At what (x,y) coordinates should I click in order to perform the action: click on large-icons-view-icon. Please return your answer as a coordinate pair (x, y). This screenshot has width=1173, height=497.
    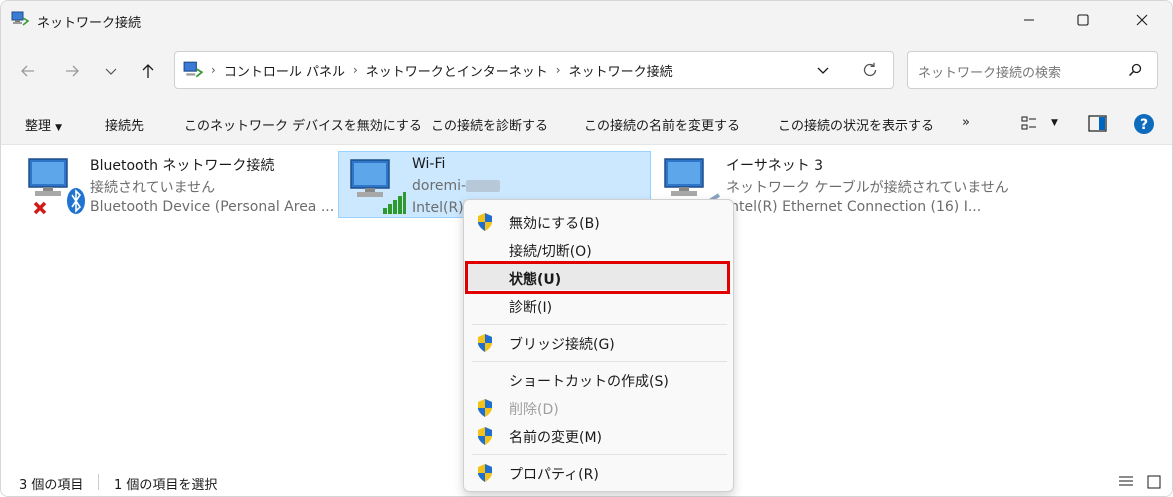
    Looking at the image, I should click on (1154, 482).